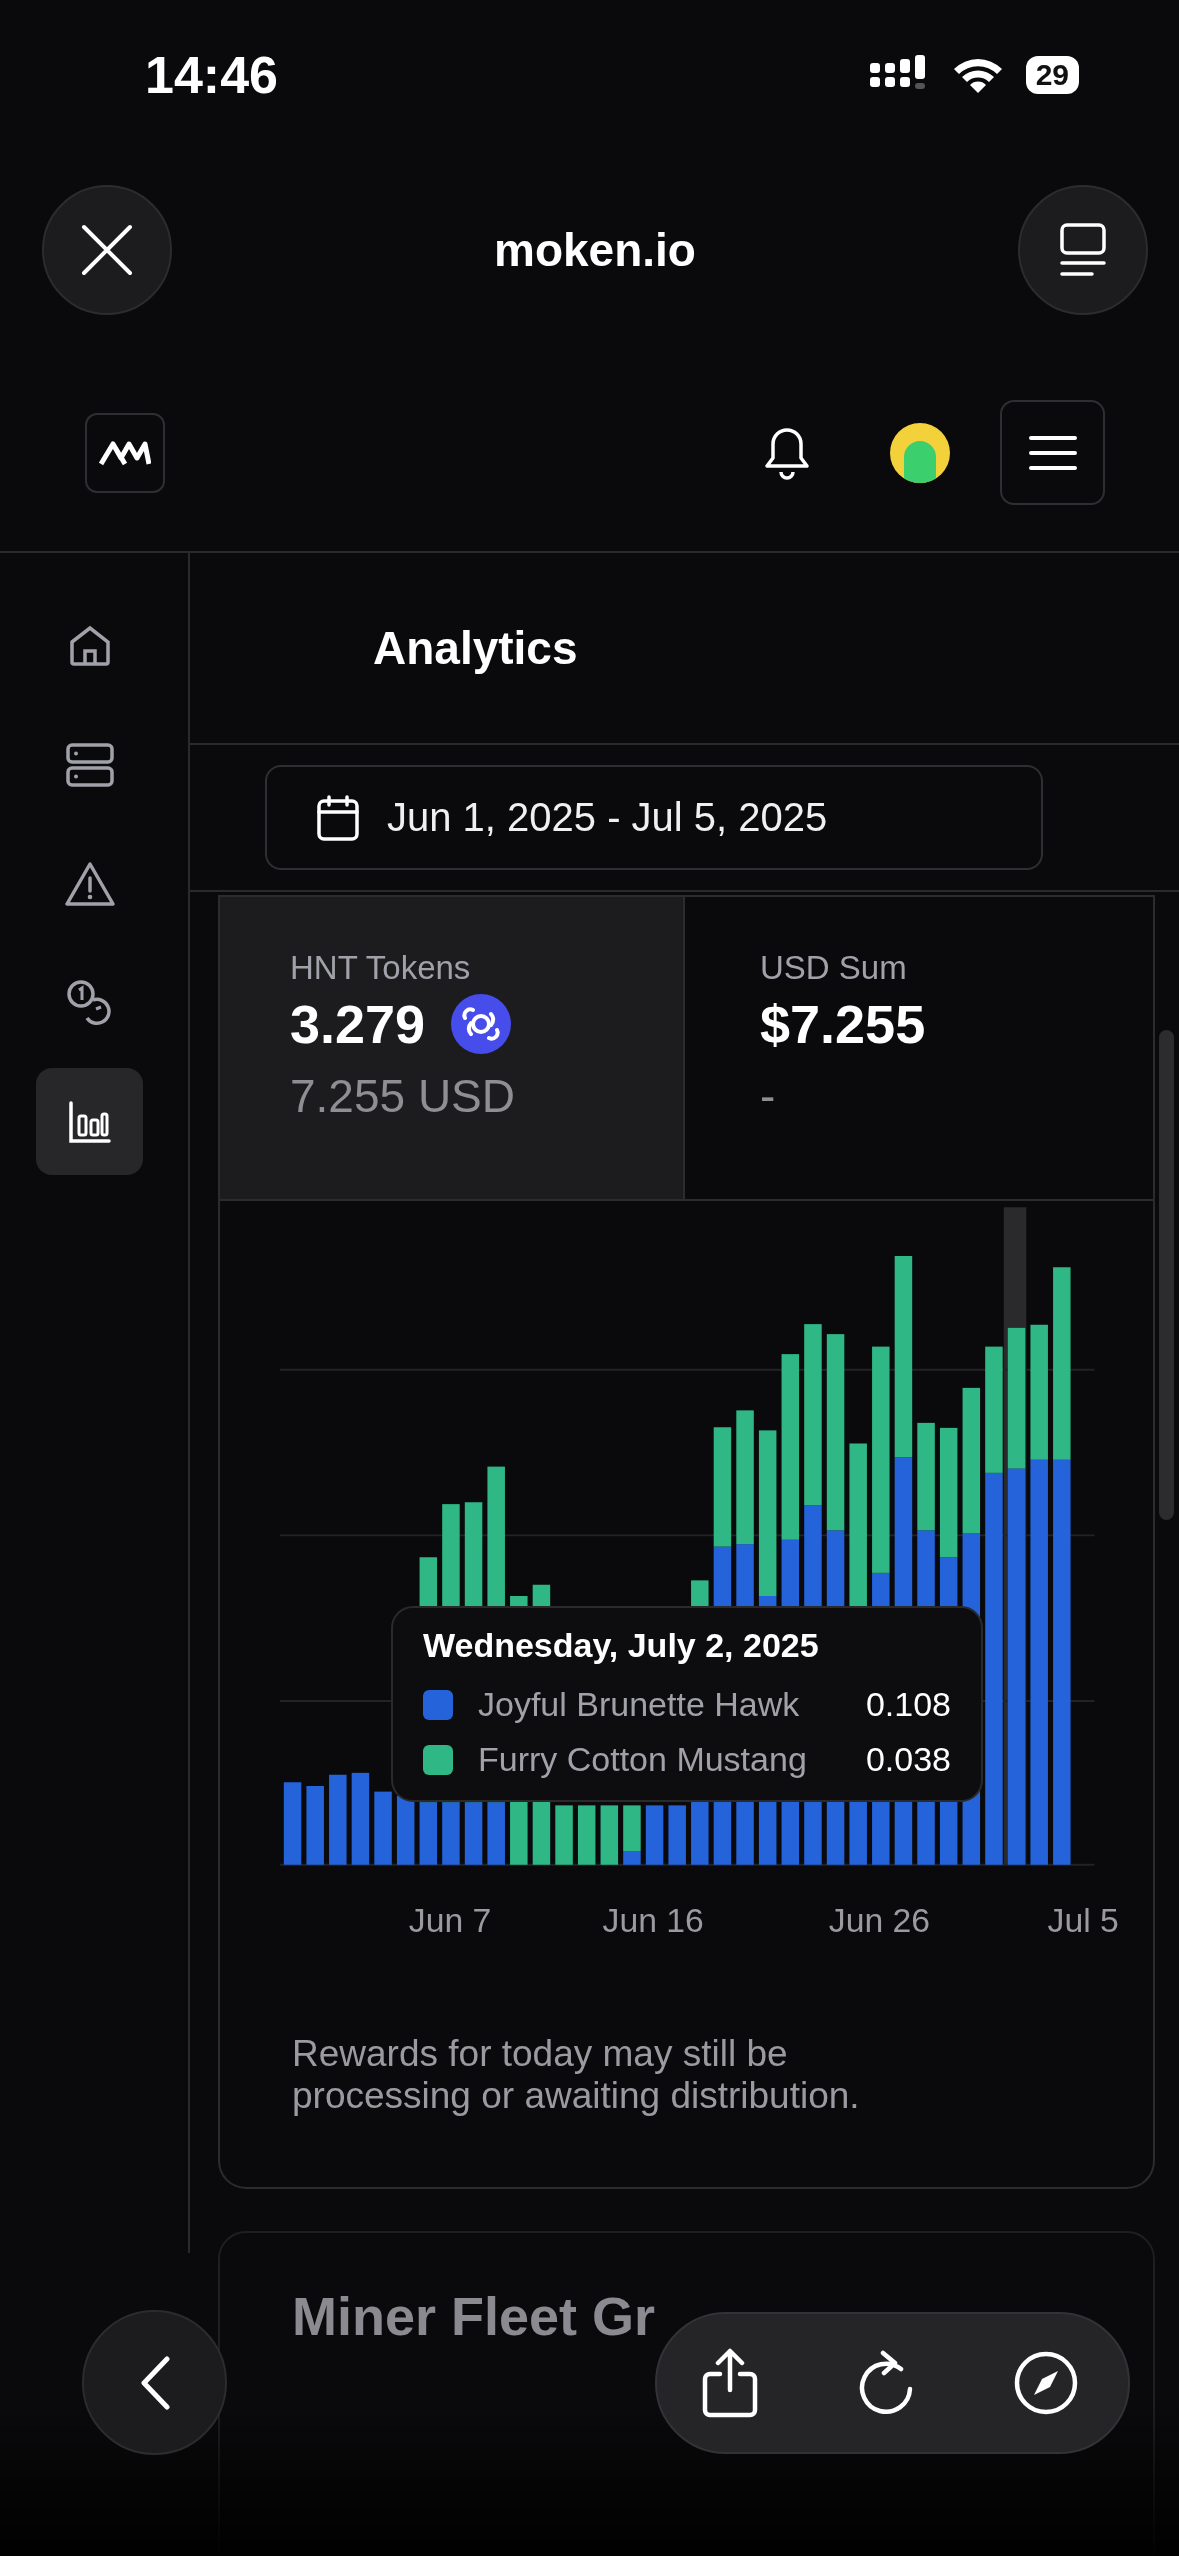 The width and height of the screenshot is (1179, 2556). What do you see at coordinates (595, 250) in the screenshot?
I see `site-title: moken.io` at bounding box center [595, 250].